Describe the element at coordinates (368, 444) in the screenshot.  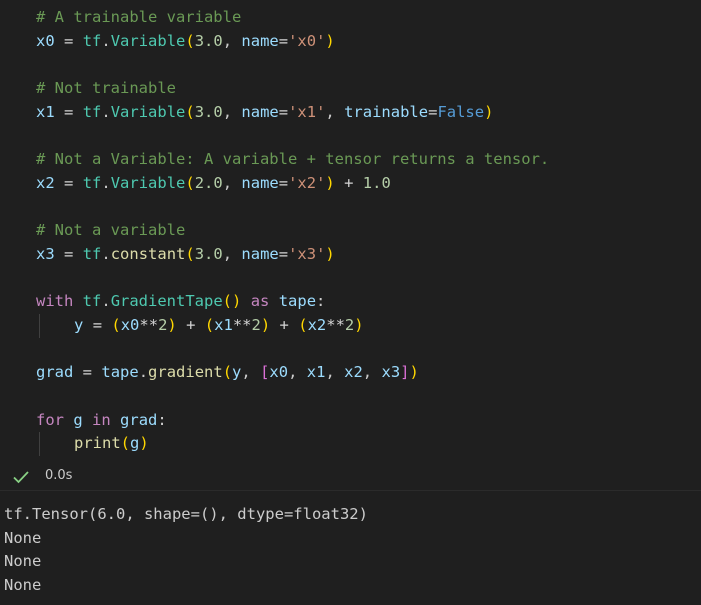
I see `code-line: print(g)` at that location.